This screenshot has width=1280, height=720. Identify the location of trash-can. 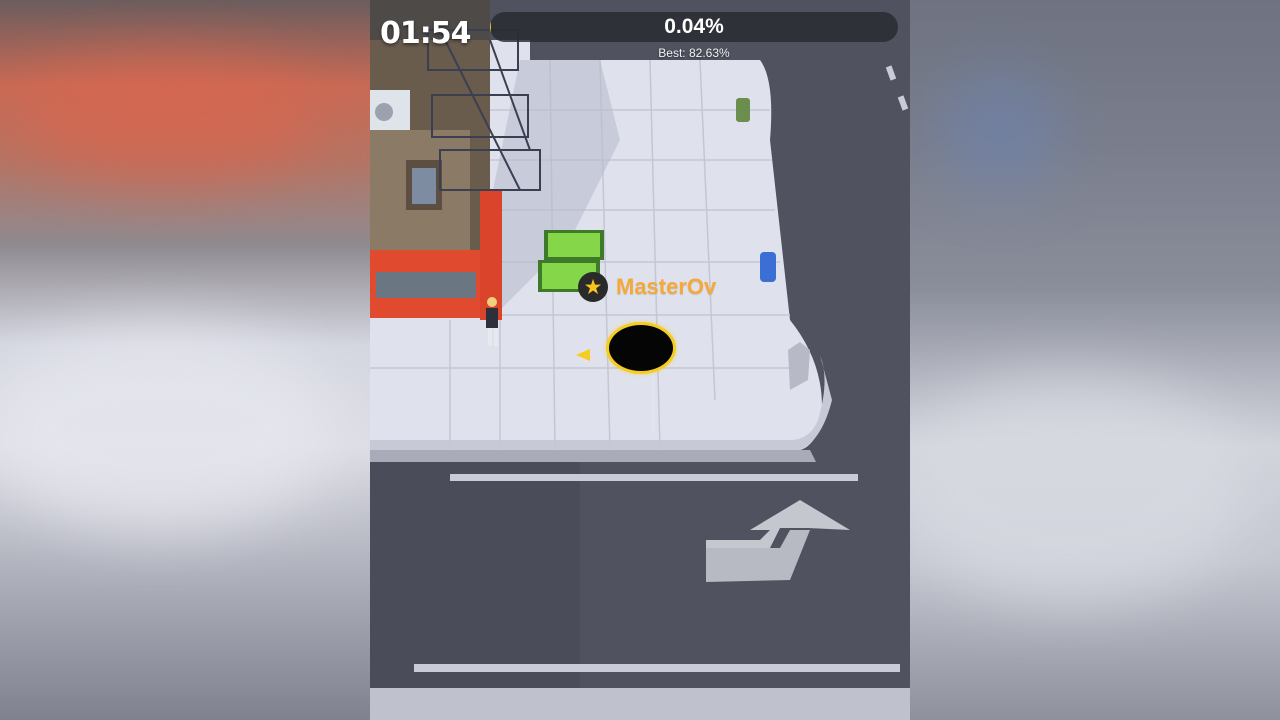
(743, 110).